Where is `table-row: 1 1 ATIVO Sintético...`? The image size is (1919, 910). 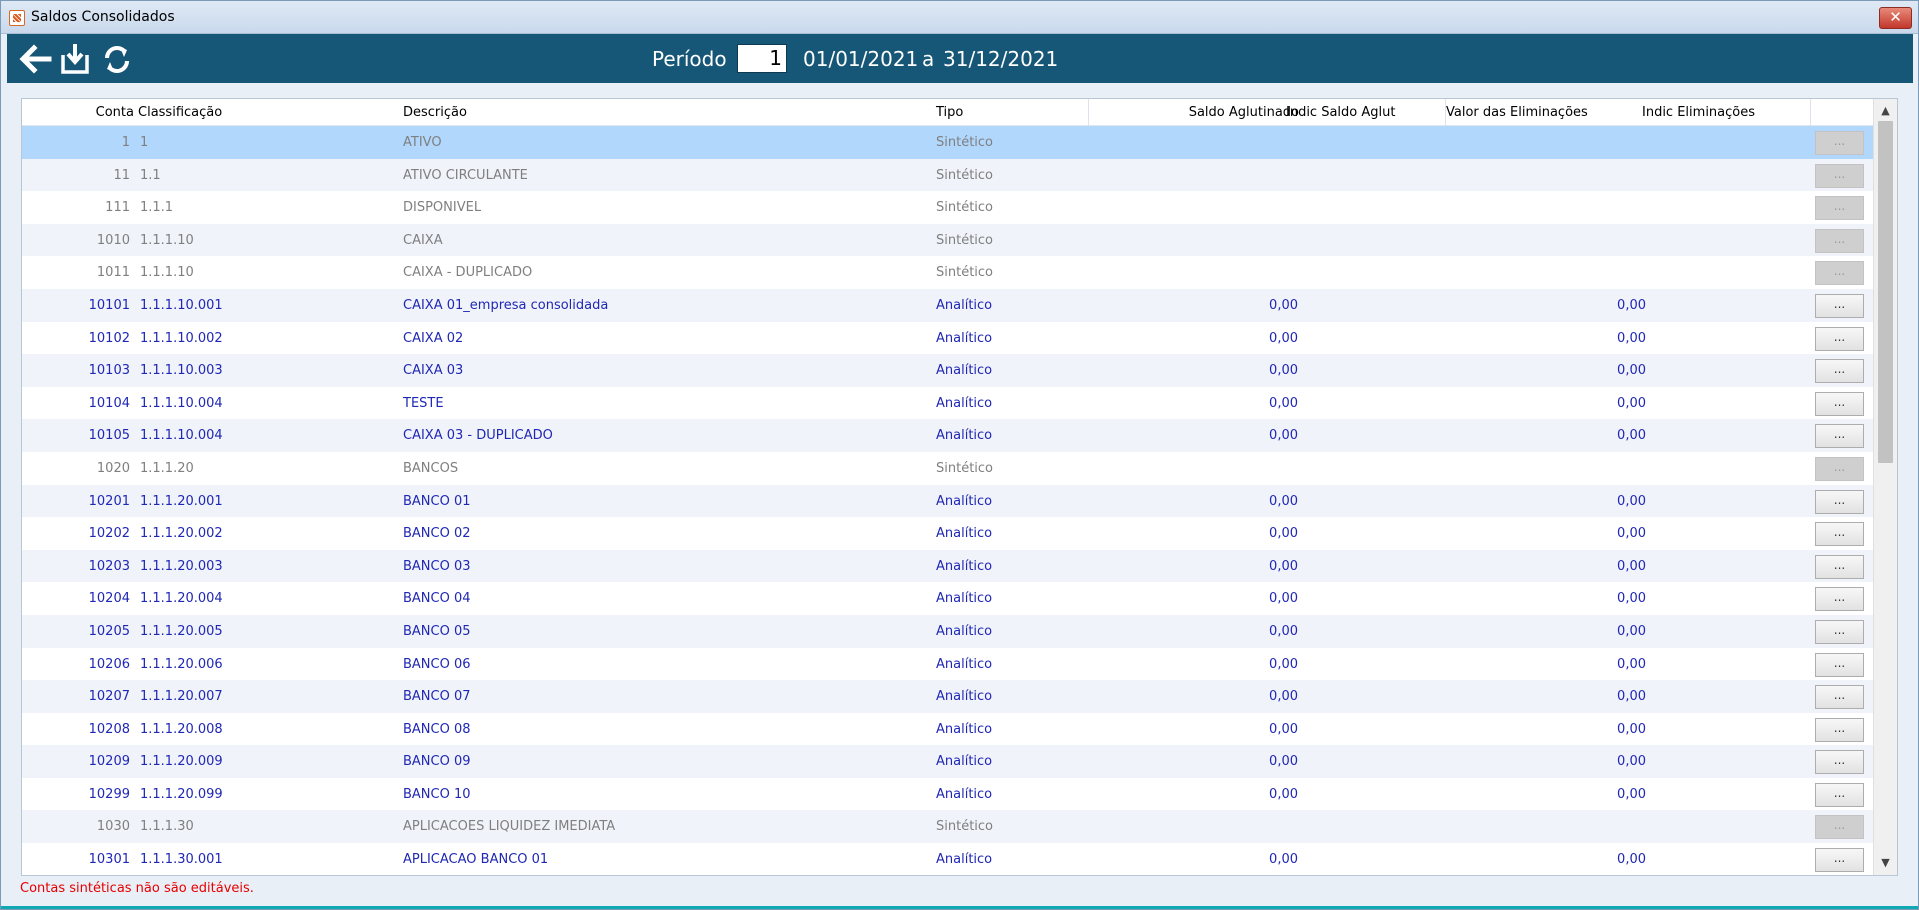
table-row: 1 1 ATIVO Sintético... is located at coordinates (948, 142).